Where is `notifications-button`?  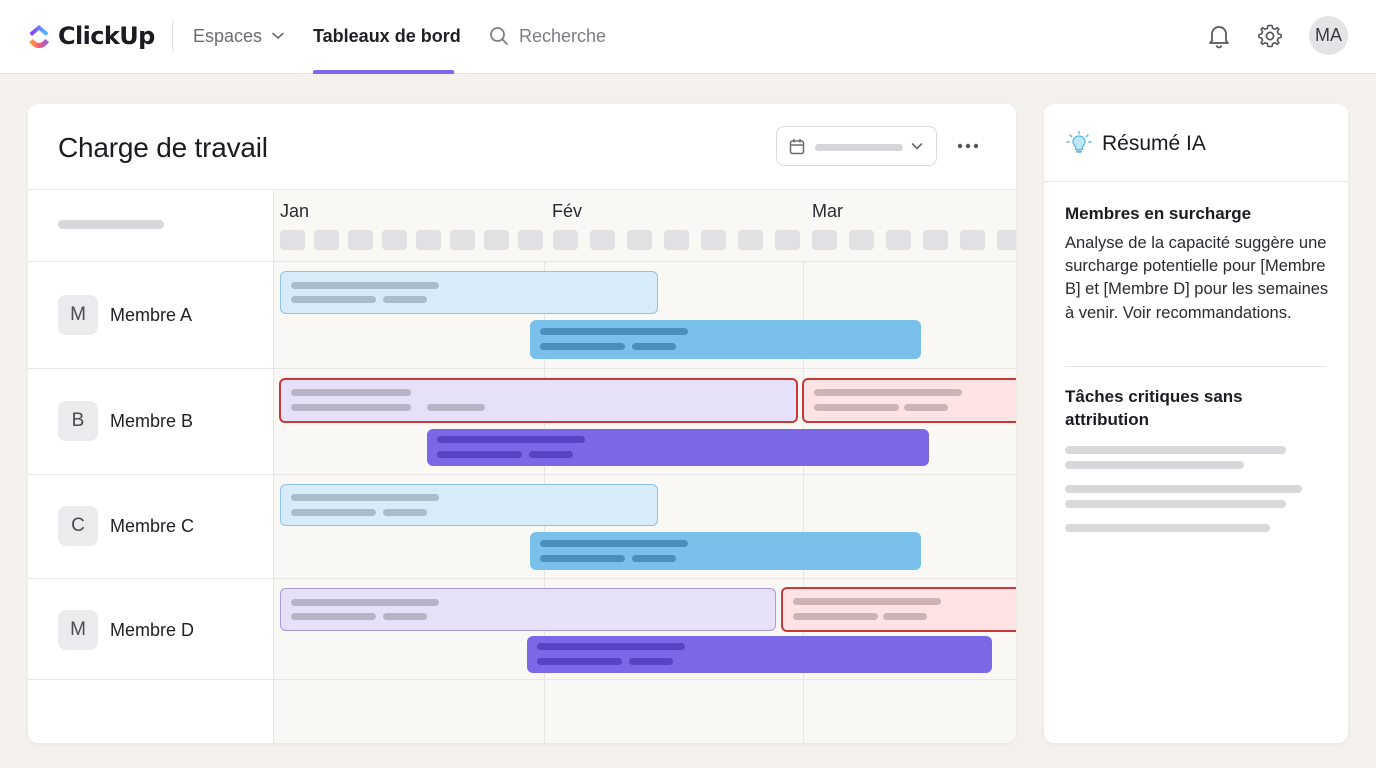 notifications-button is located at coordinates (1219, 36).